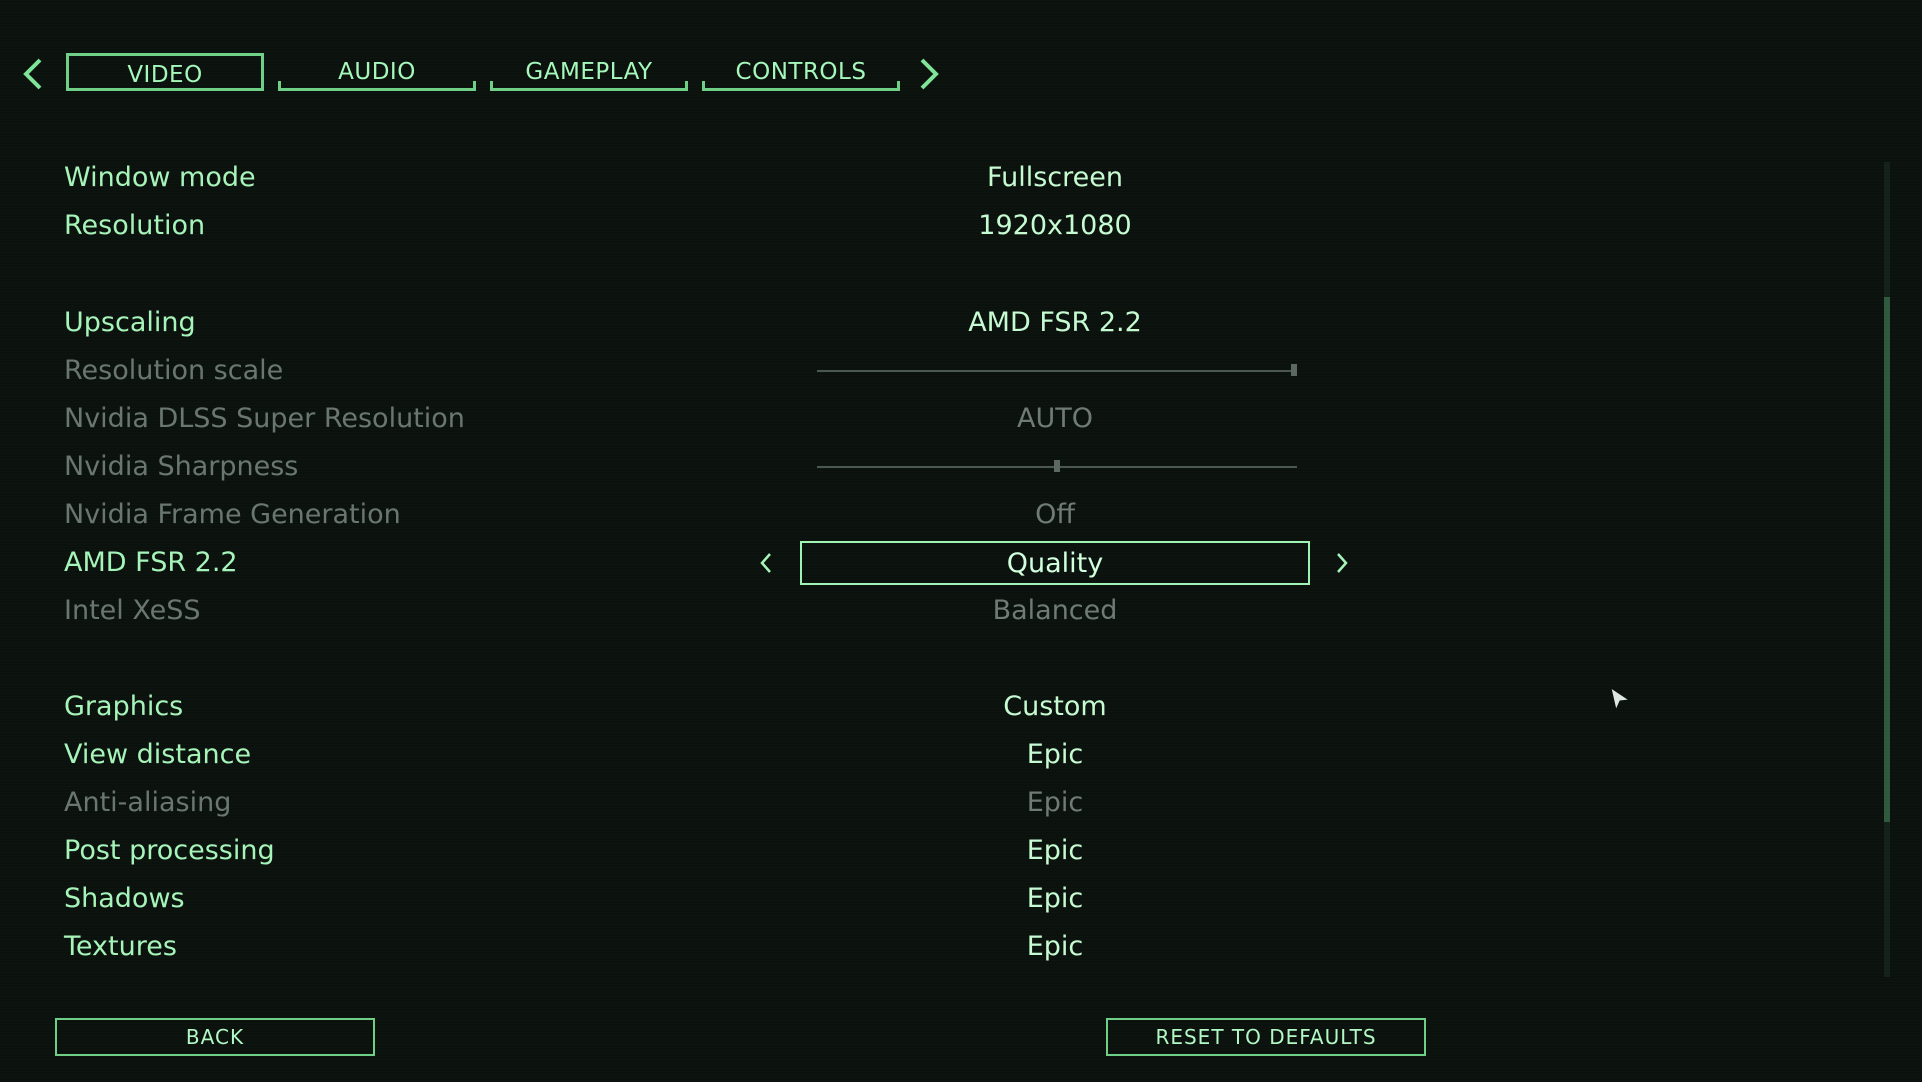 This screenshot has height=1082, width=1922. What do you see at coordinates (169, 850) in the screenshot?
I see `setting-label: Post processing` at bounding box center [169, 850].